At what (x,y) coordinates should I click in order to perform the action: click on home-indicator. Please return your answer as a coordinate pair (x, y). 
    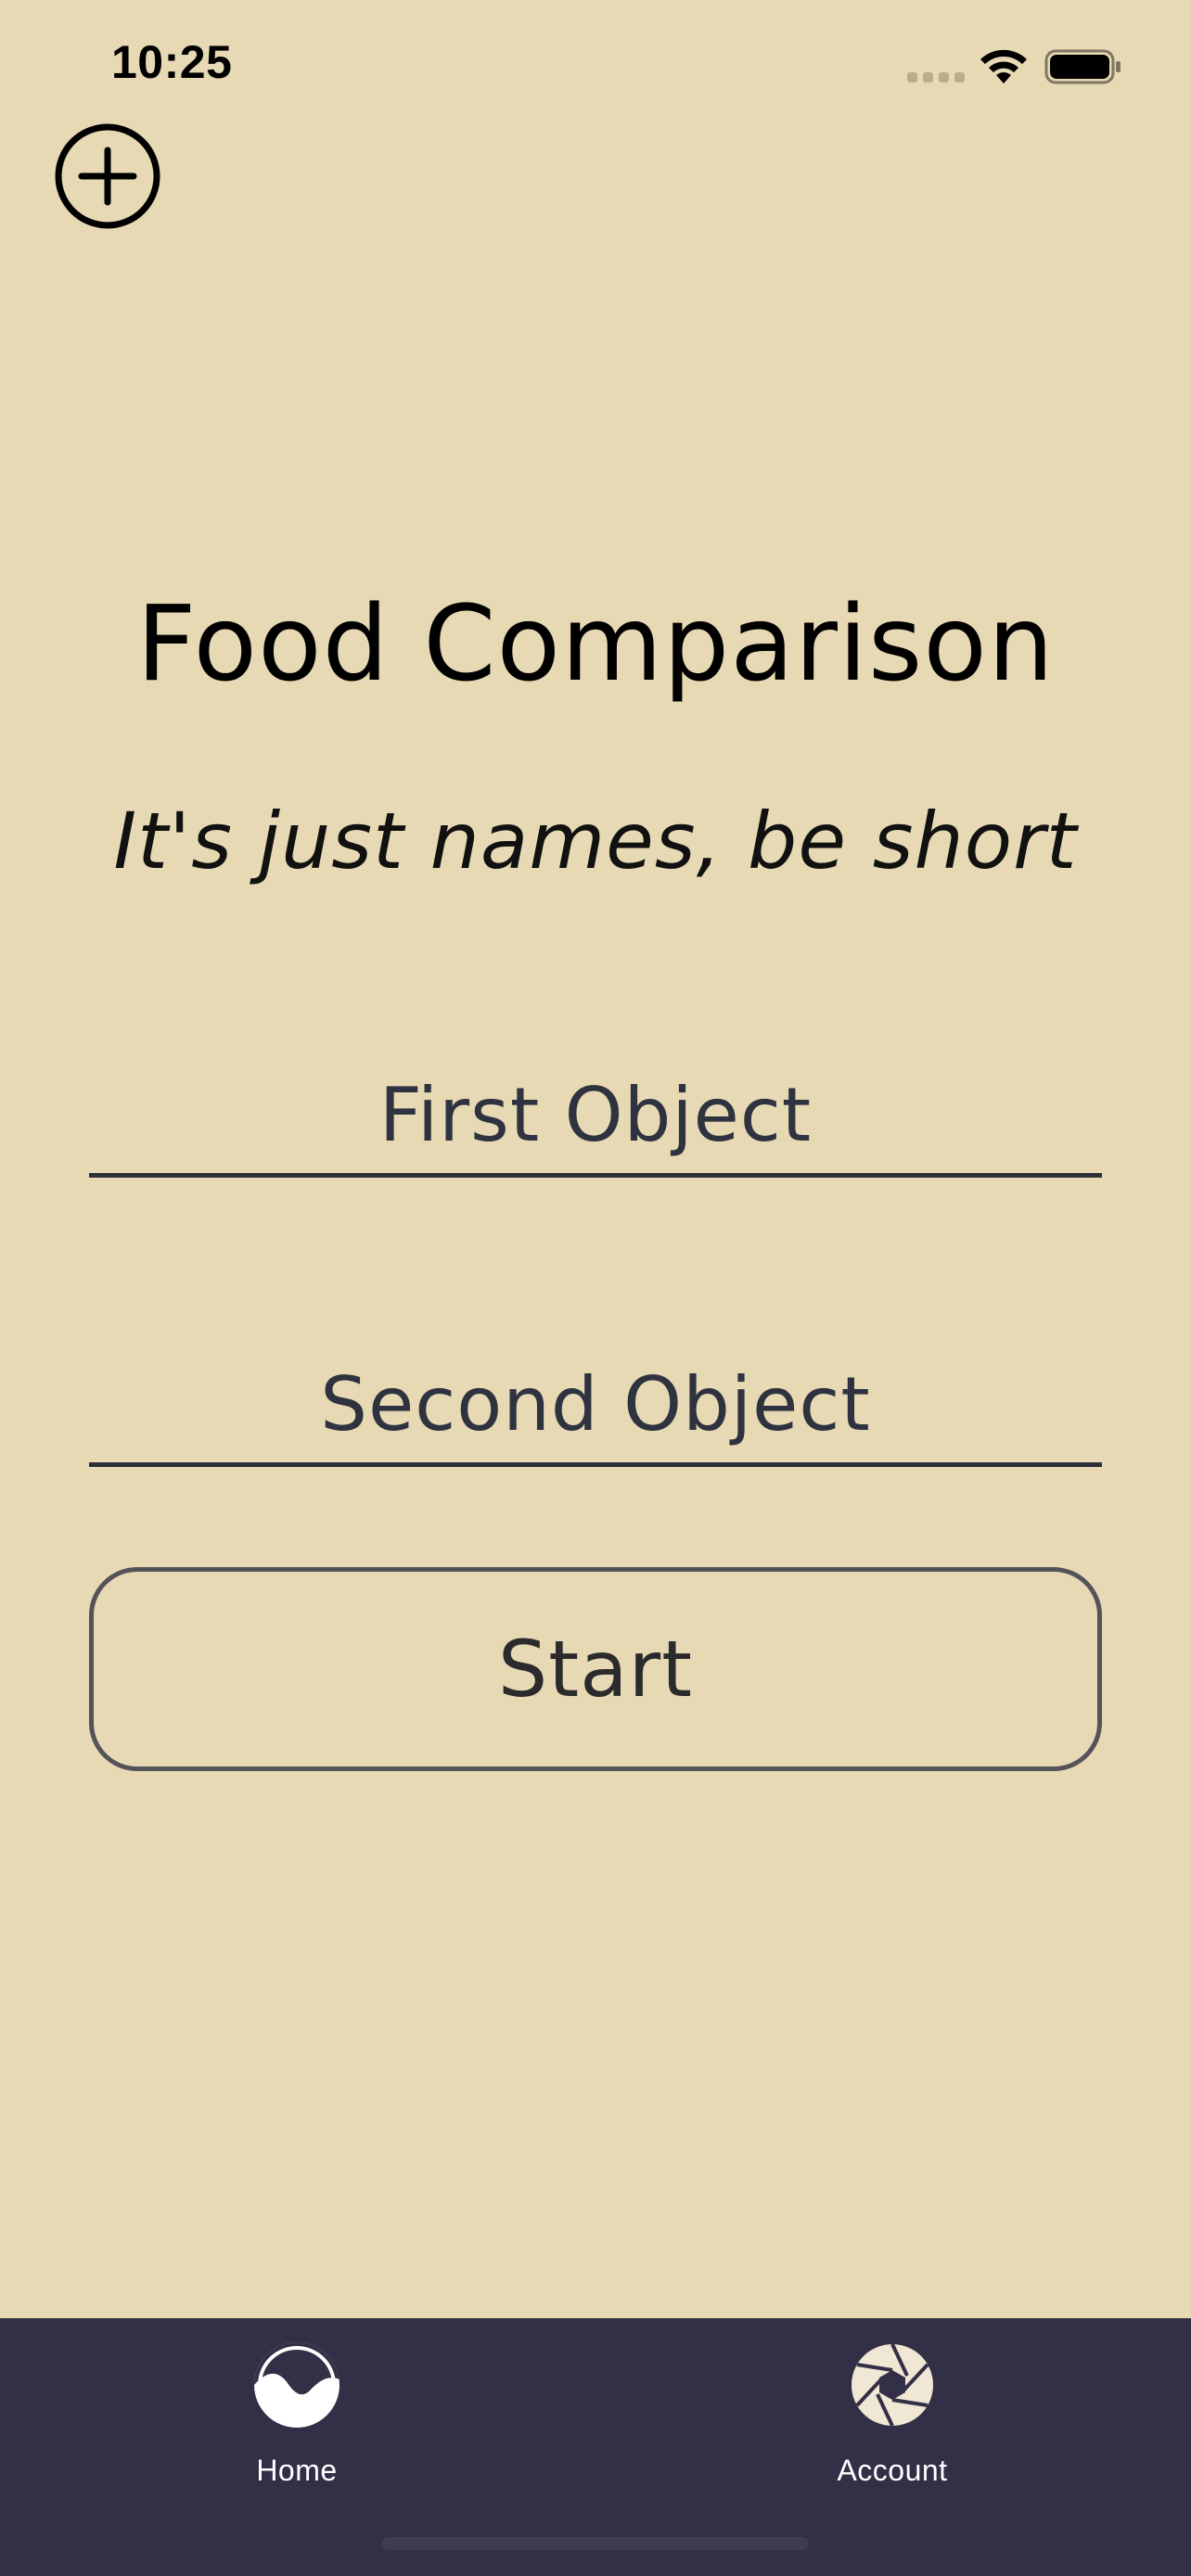
    Looking at the image, I should click on (595, 2543).